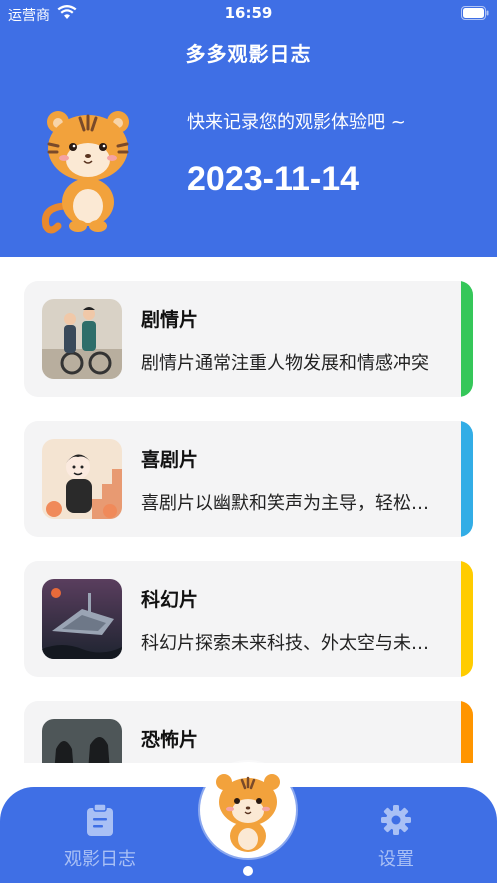 This screenshot has height=883, width=497. What do you see at coordinates (248, 339) in the screenshot?
I see `genre-card-drama: 剧情片 剧情片通常注重人物发展和情感冲突` at bounding box center [248, 339].